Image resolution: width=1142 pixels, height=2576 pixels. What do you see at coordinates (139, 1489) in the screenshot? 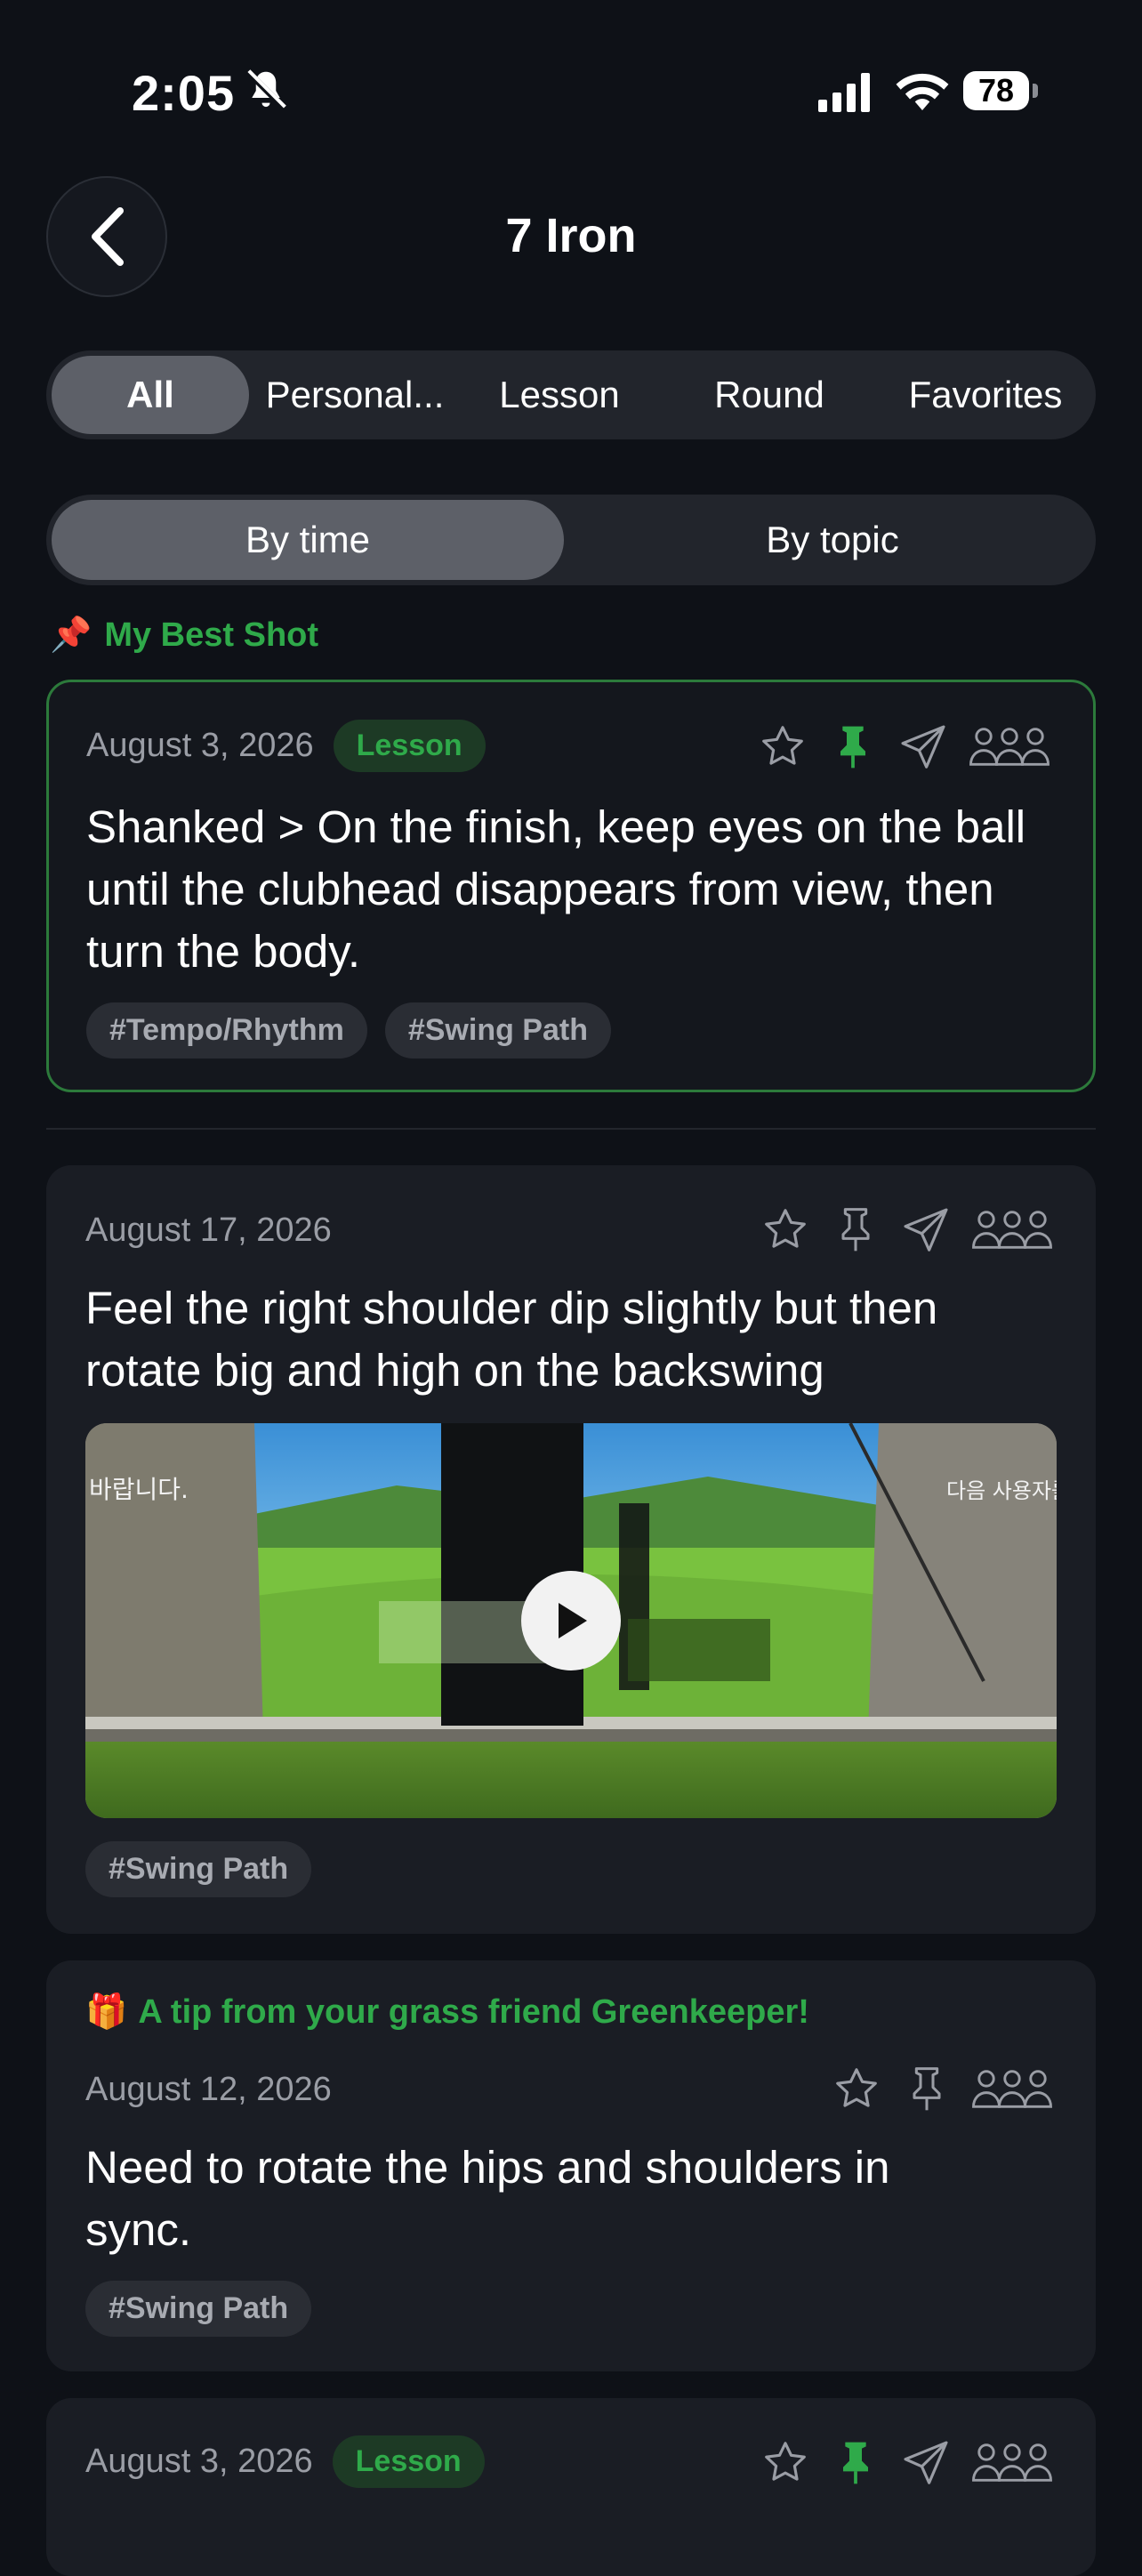
I see `video-overlay-text: 바랍니다.` at bounding box center [139, 1489].